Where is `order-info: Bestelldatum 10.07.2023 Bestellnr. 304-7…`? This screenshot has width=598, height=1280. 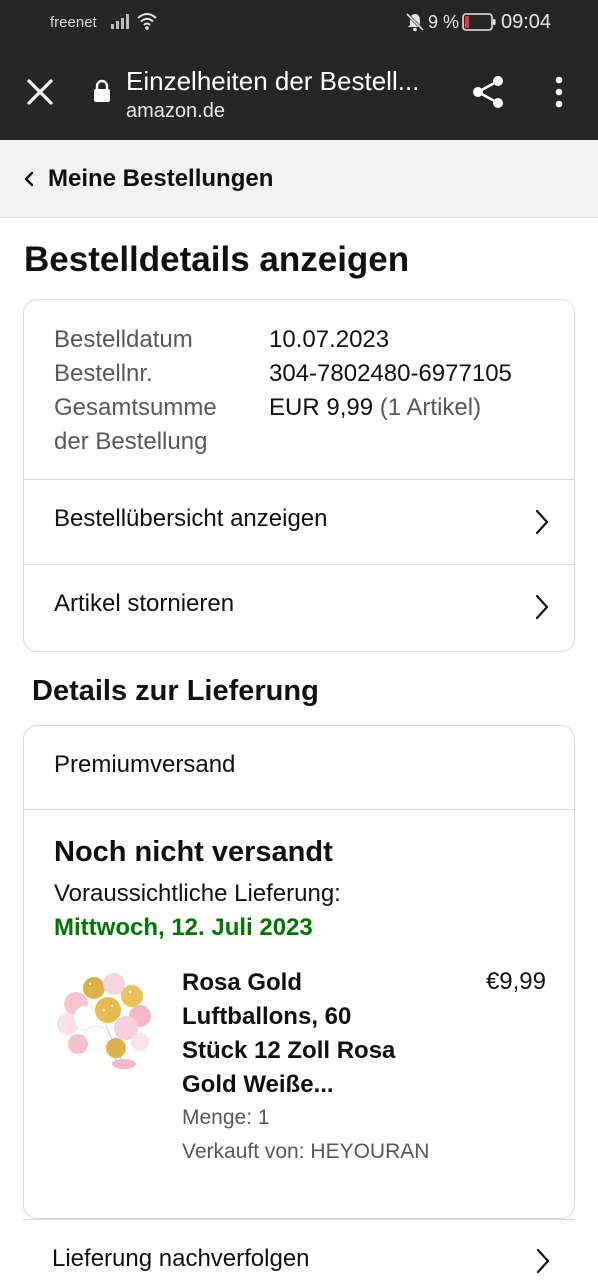
order-info: Bestelldatum 10.07.2023 Bestellnr. 304-7… is located at coordinates (299, 390).